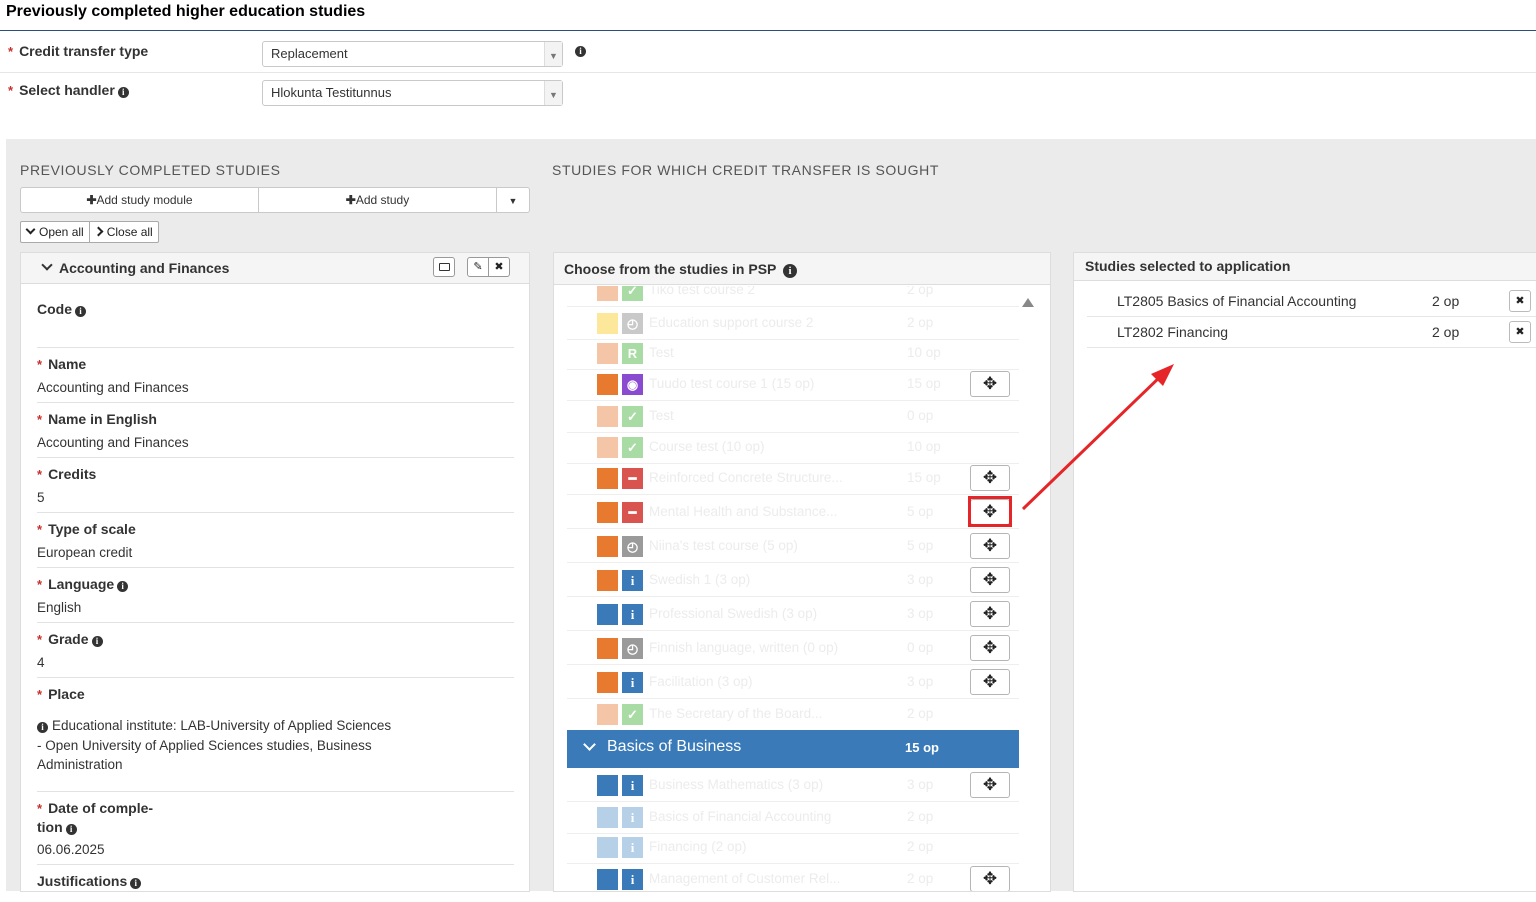  I want to click on grade-value: 4, so click(41, 662).